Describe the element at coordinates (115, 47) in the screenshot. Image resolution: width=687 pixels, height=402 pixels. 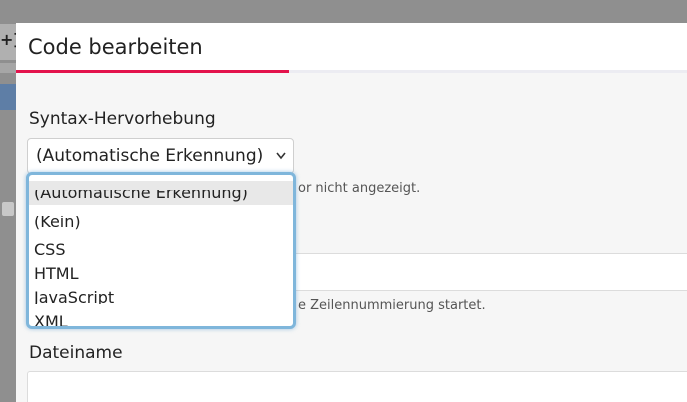
I see `dialog-title: Code bearbeiten` at that location.